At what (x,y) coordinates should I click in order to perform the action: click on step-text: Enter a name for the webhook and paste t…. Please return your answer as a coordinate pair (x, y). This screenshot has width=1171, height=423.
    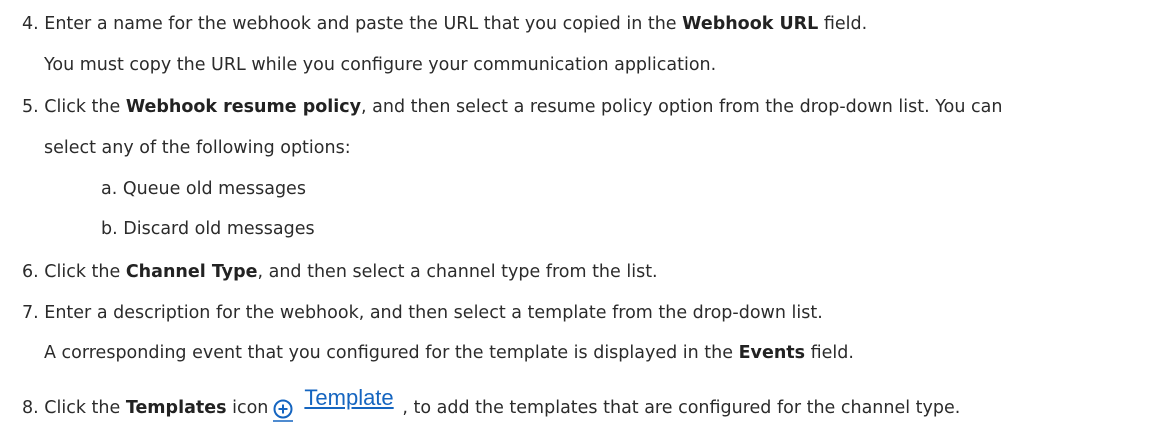
    Looking at the image, I should click on (363, 24).